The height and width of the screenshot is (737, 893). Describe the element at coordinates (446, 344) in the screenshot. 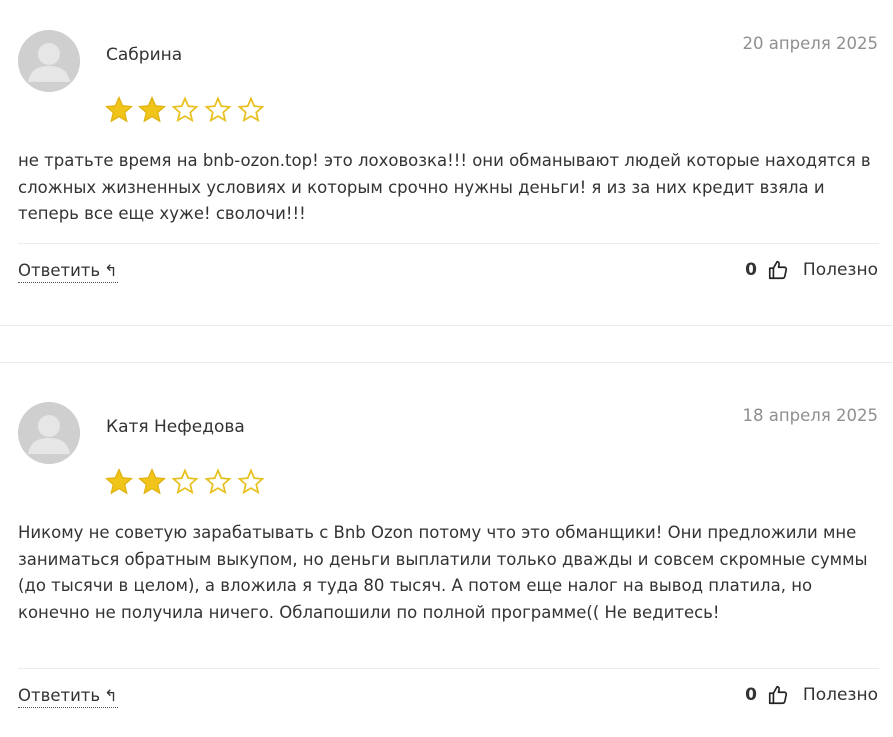

I see `section-separator` at that location.